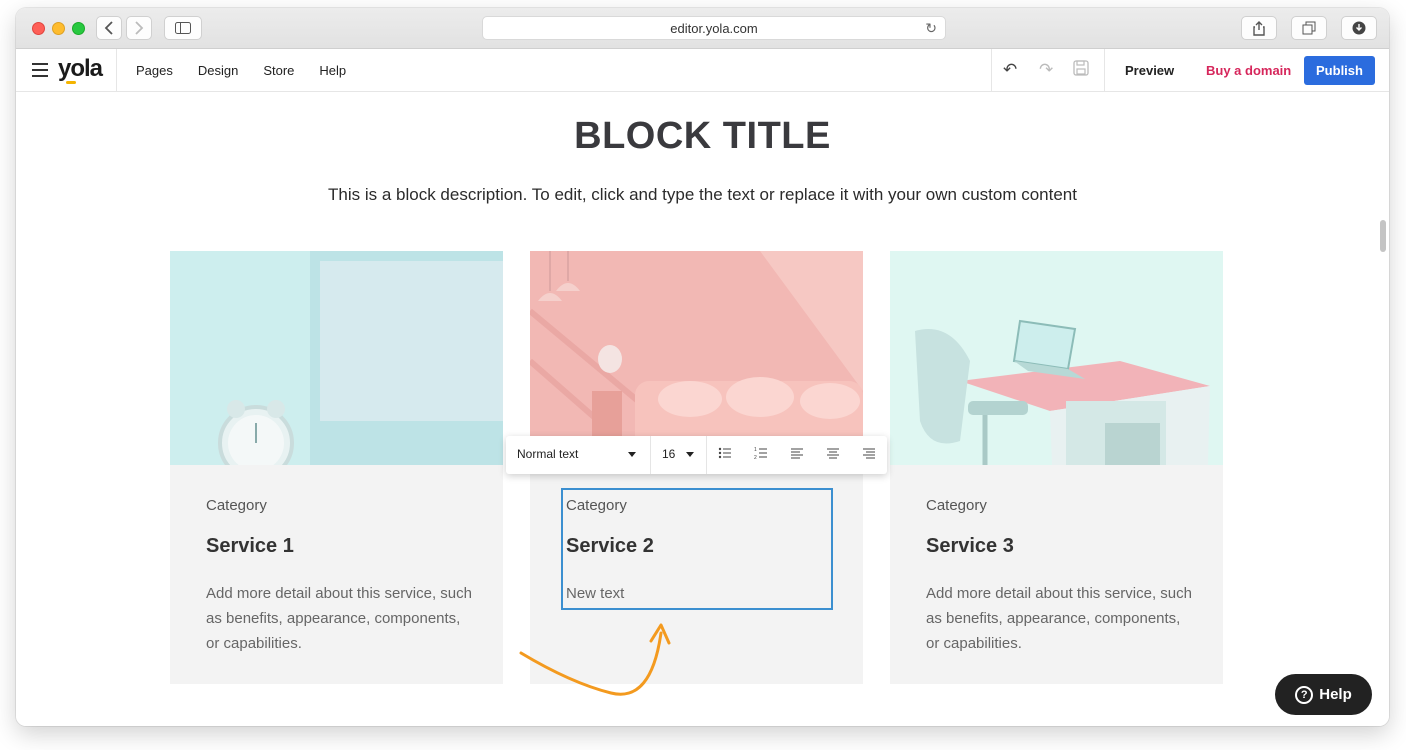 This screenshot has height=750, width=1406. I want to click on tabs-icon, so click(1309, 28).